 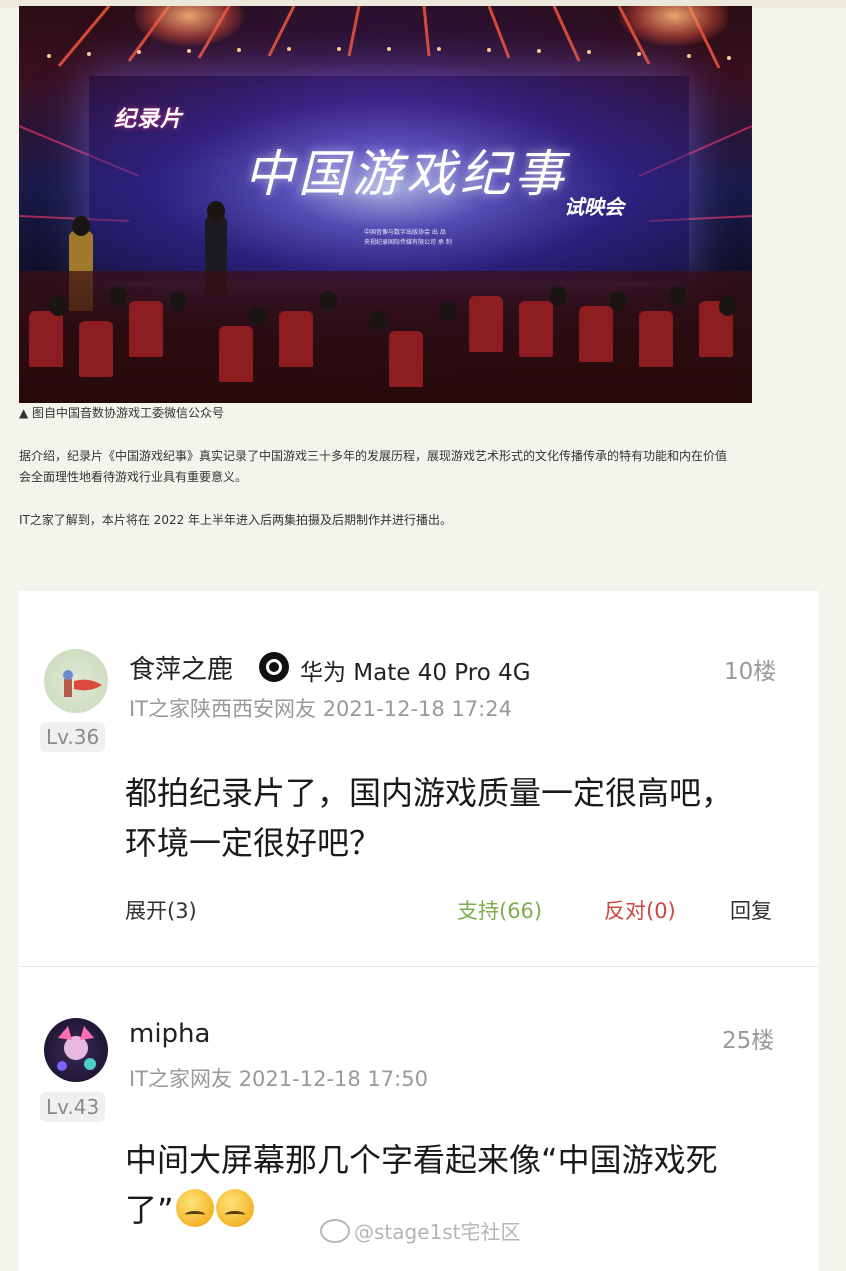 What do you see at coordinates (408, 242) in the screenshot?
I see `photo-credit-2: 央视纪录国际传媒有限公司 承 制` at bounding box center [408, 242].